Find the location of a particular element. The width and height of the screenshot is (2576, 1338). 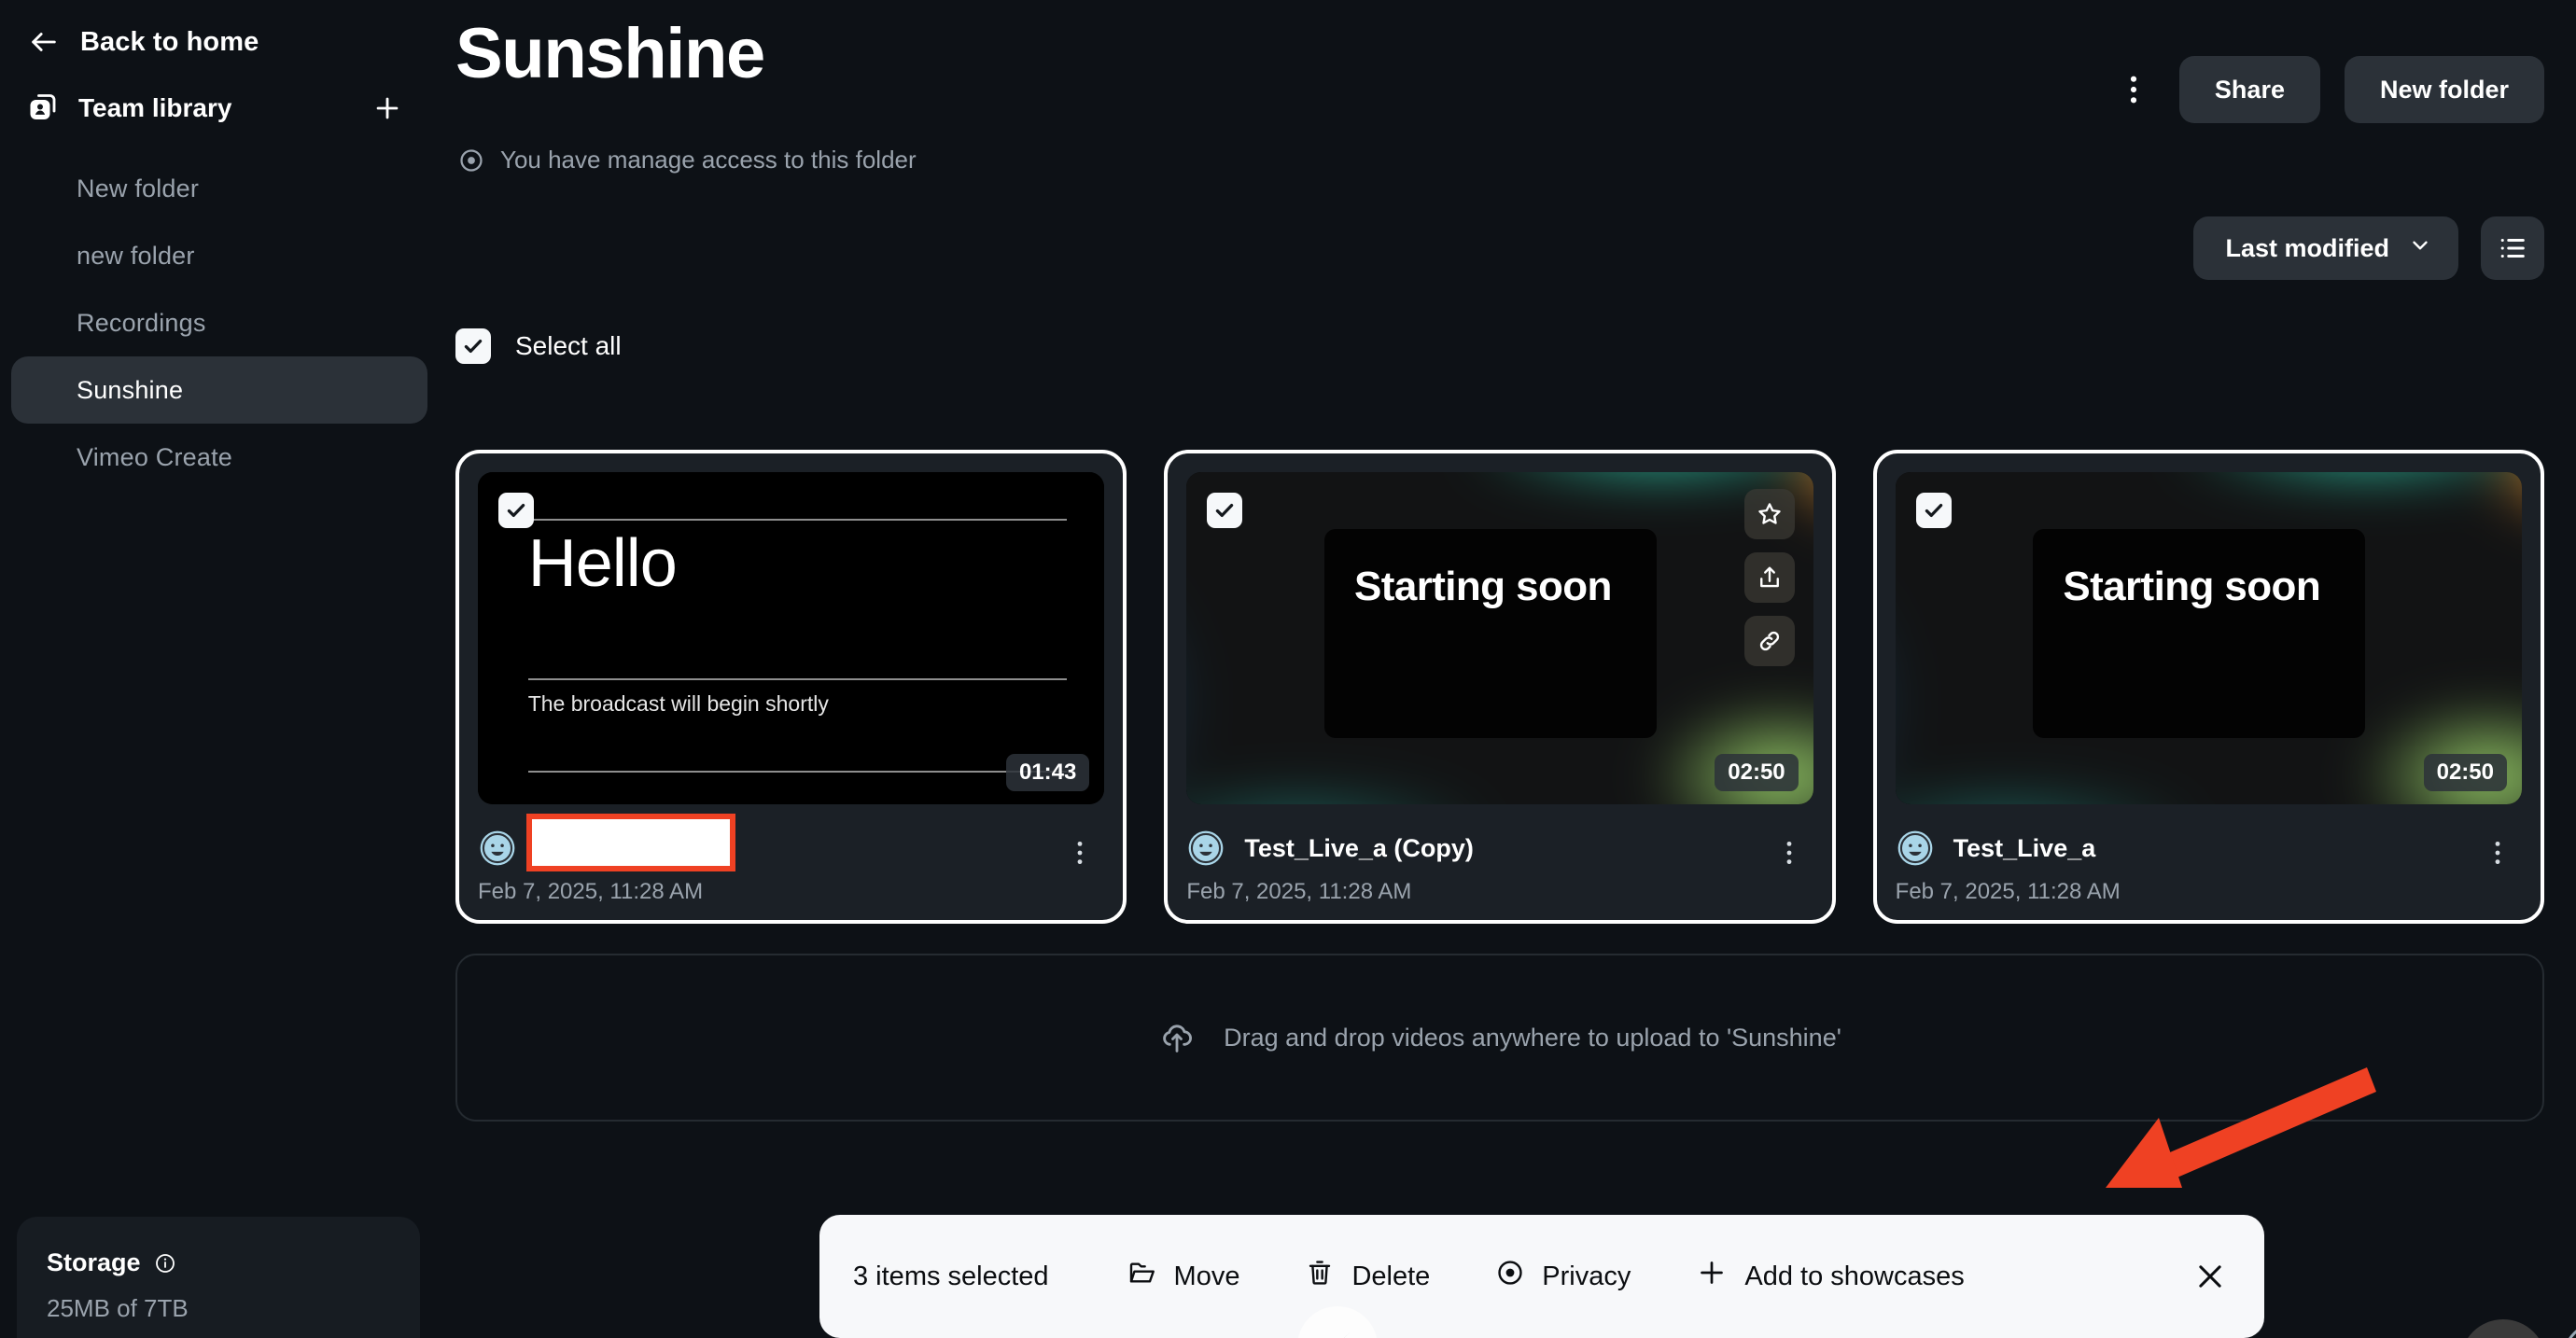

video-duration: 01:43 is located at coordinates (1047, 772).